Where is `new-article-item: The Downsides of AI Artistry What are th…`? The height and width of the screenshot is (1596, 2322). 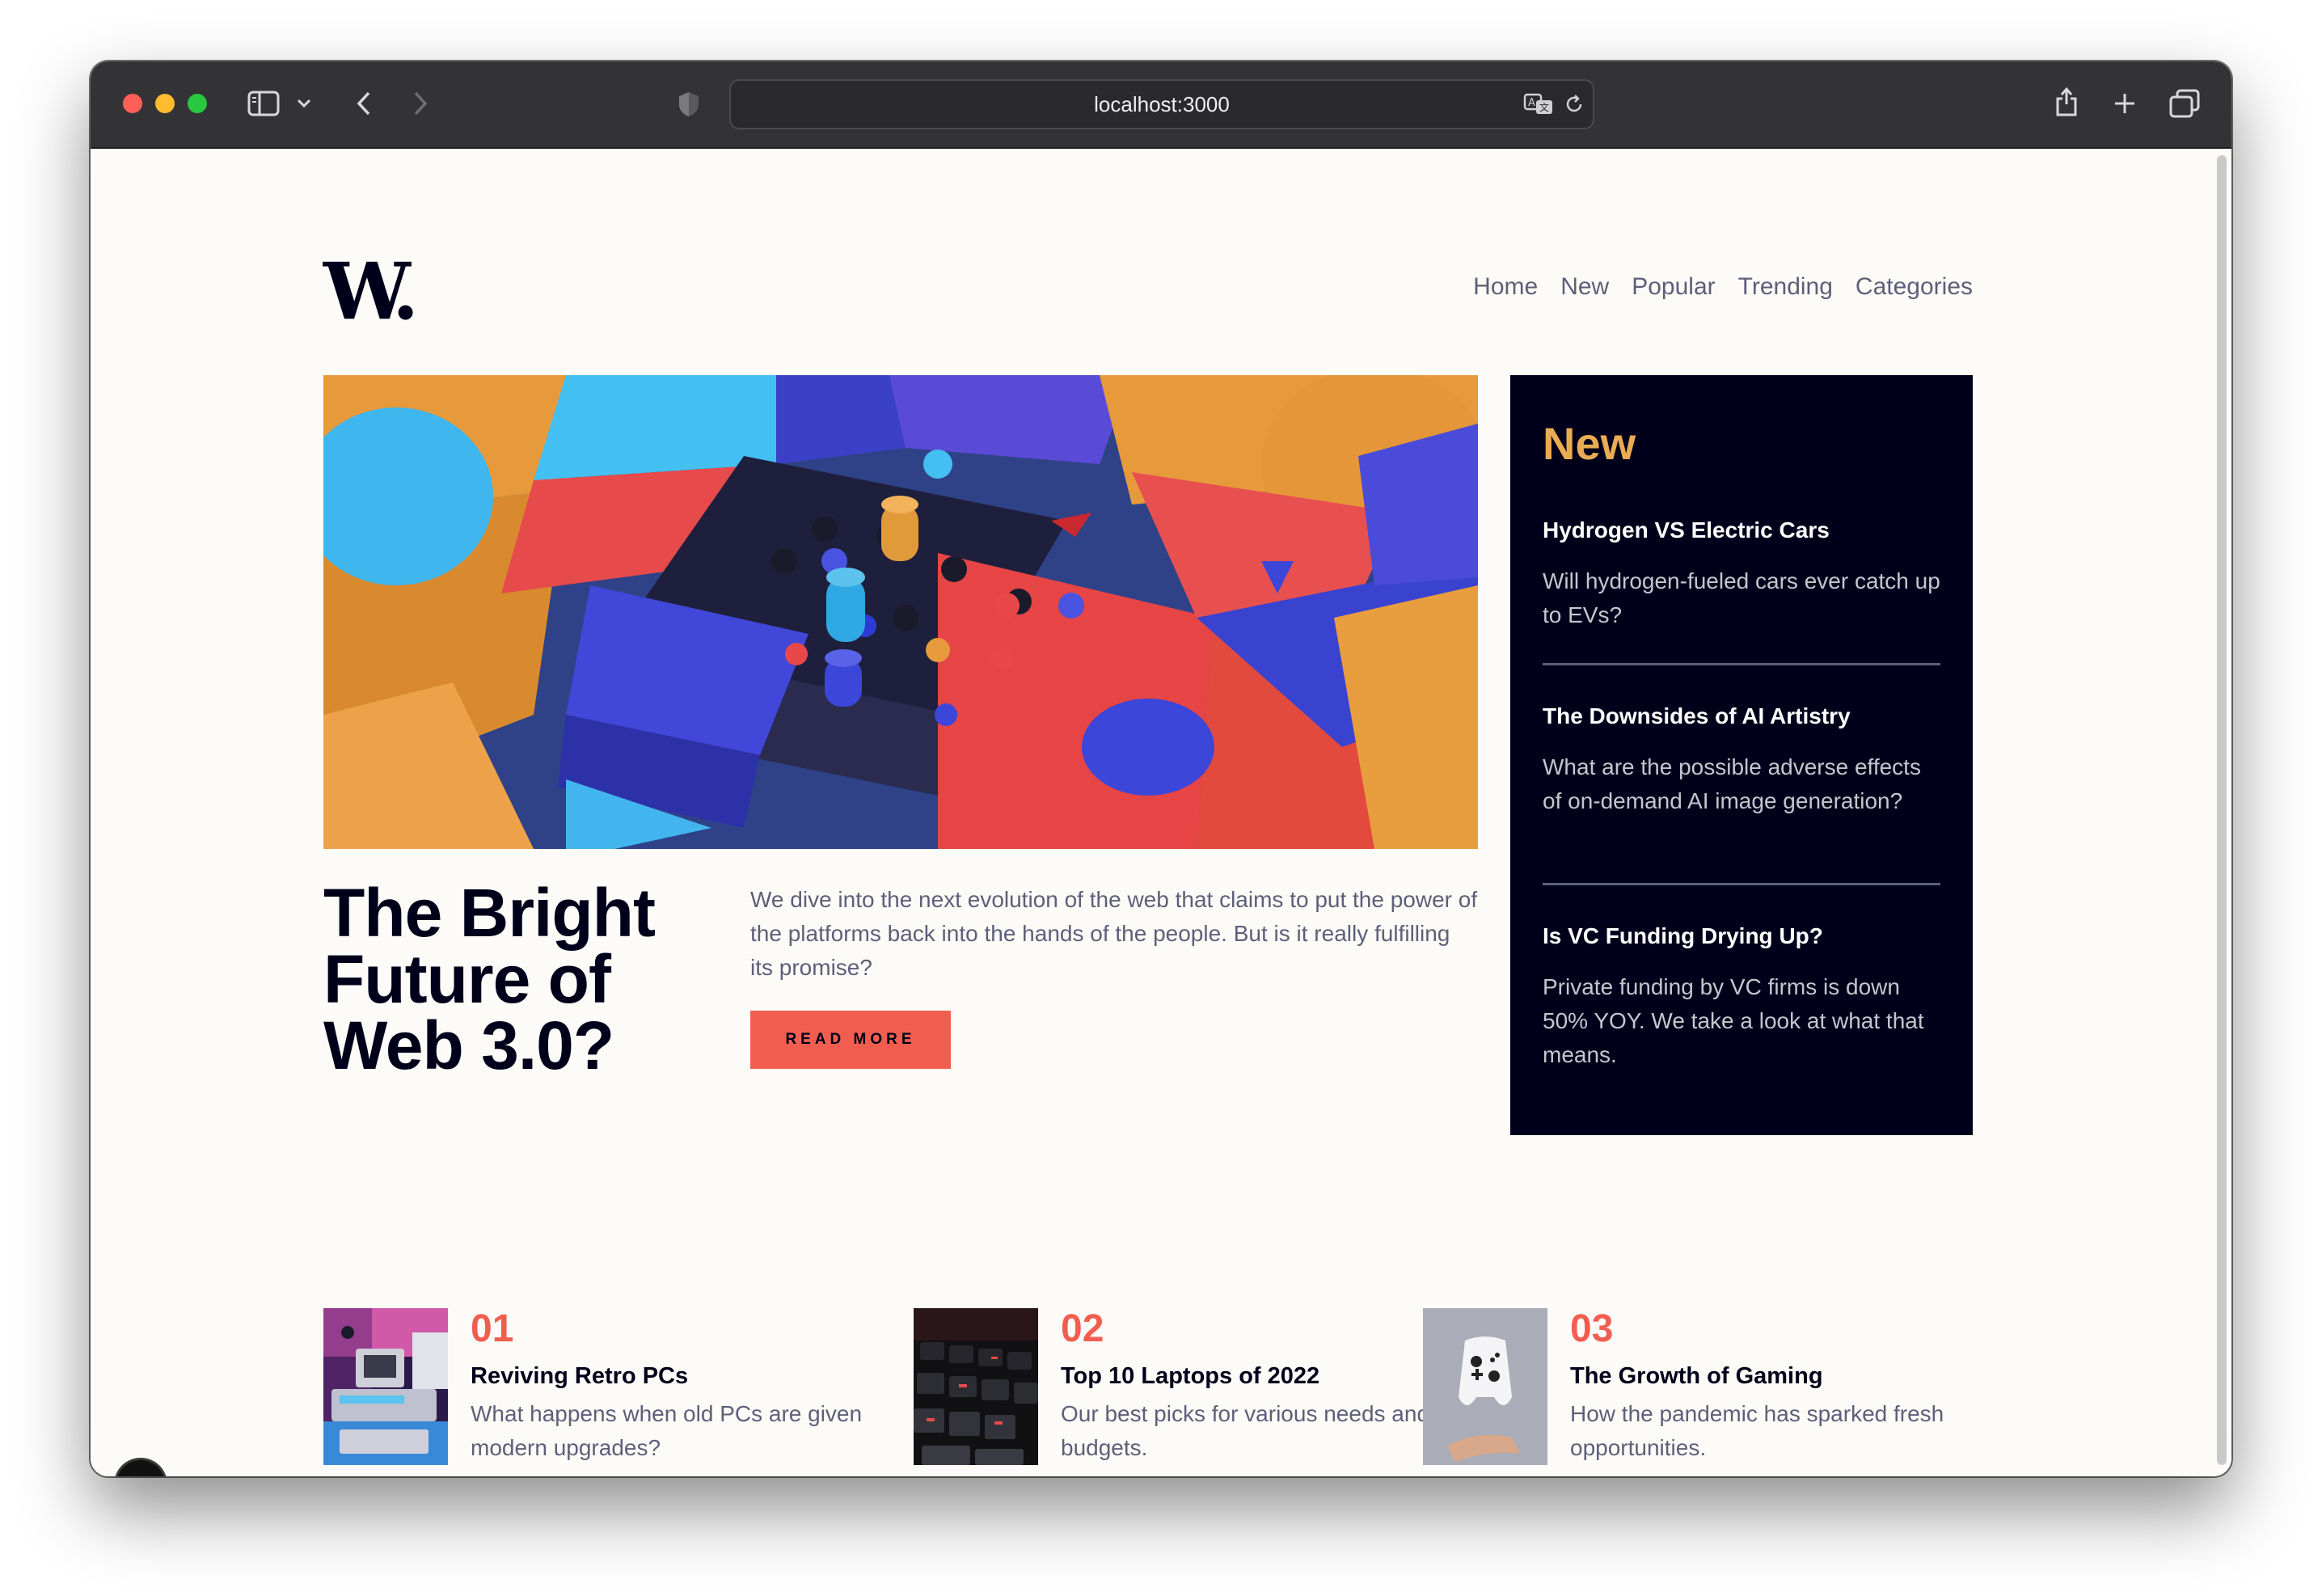 new-article-item: The Downsides of AI Artistry What are th… is located at coordinates (1741, 759).